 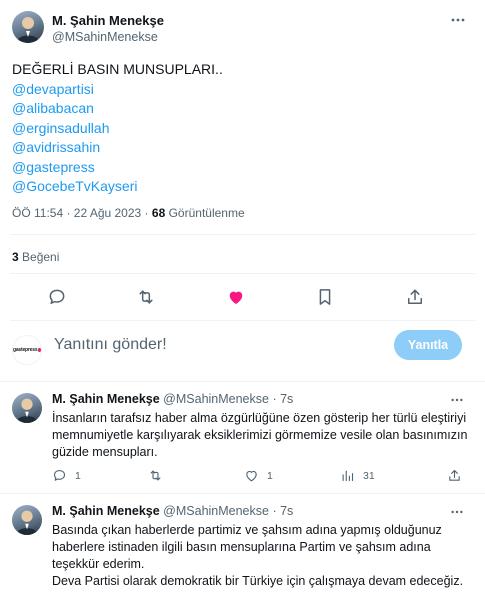 I want to click on reply-share-button, so click(x=454, y=475).